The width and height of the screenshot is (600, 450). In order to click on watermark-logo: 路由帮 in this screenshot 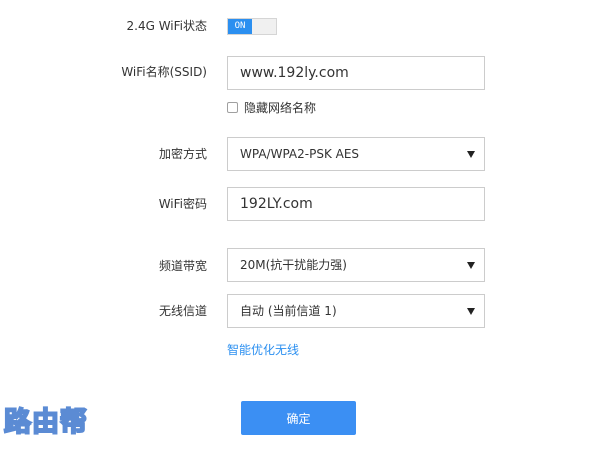, I will do `click(45, 422)`.